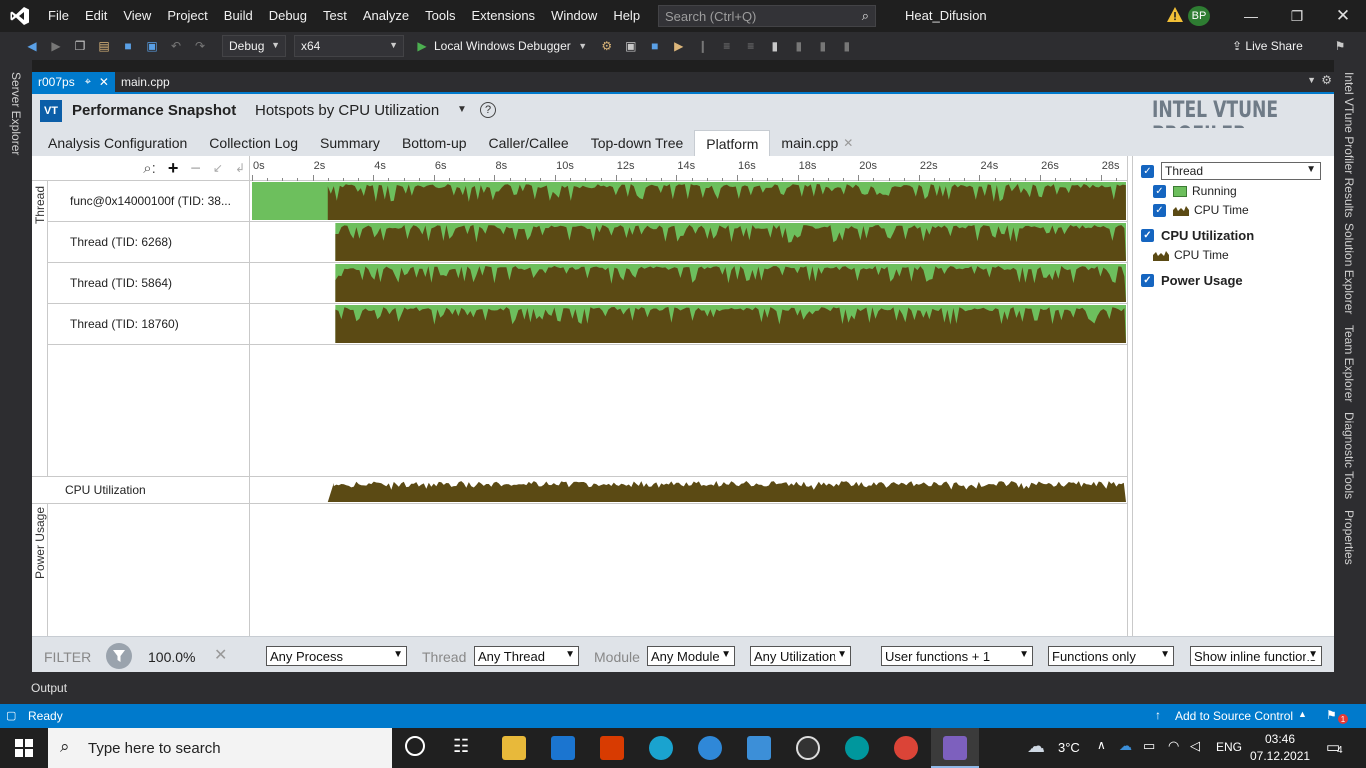 This screenshot has height=768, width=1366. I want to click on diagnostic-tools-tab: Diagnostic Tools, so click(1349, 455).